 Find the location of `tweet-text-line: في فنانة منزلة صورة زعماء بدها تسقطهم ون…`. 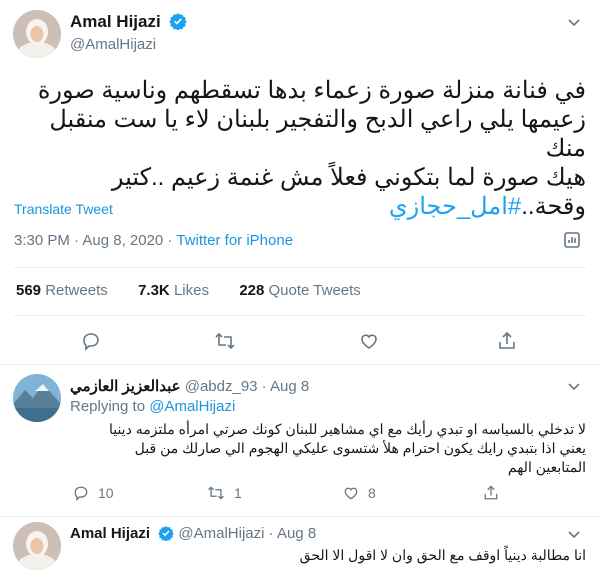

tweet-text-line: في فنانة منزلة صورة زعماء بدها تسقطهم ون… is located at coordinates (311, 90).